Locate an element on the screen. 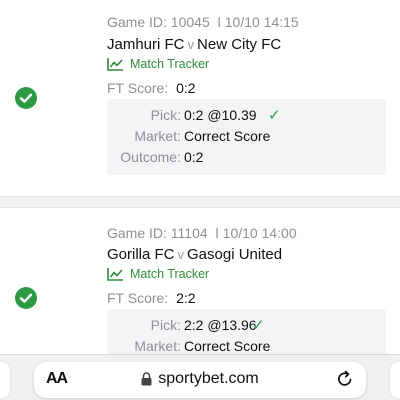 The image size is (400, 400). pick-row: Pick: 0:2 @10.39 ✓ is located at coordinates (246, 117).